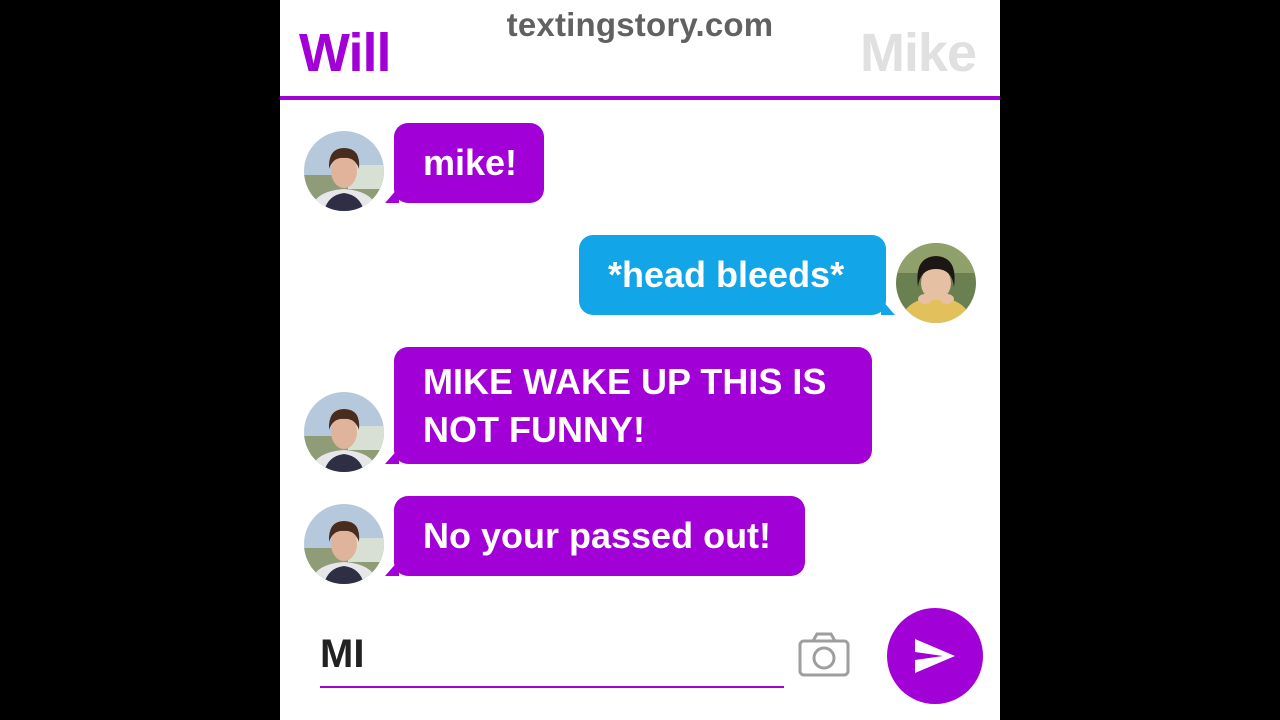  Describe the element at coordinates (625, 381) in the screenshot. I see `message-text-line: MIKE WAKE UP THIS IS` at that location.